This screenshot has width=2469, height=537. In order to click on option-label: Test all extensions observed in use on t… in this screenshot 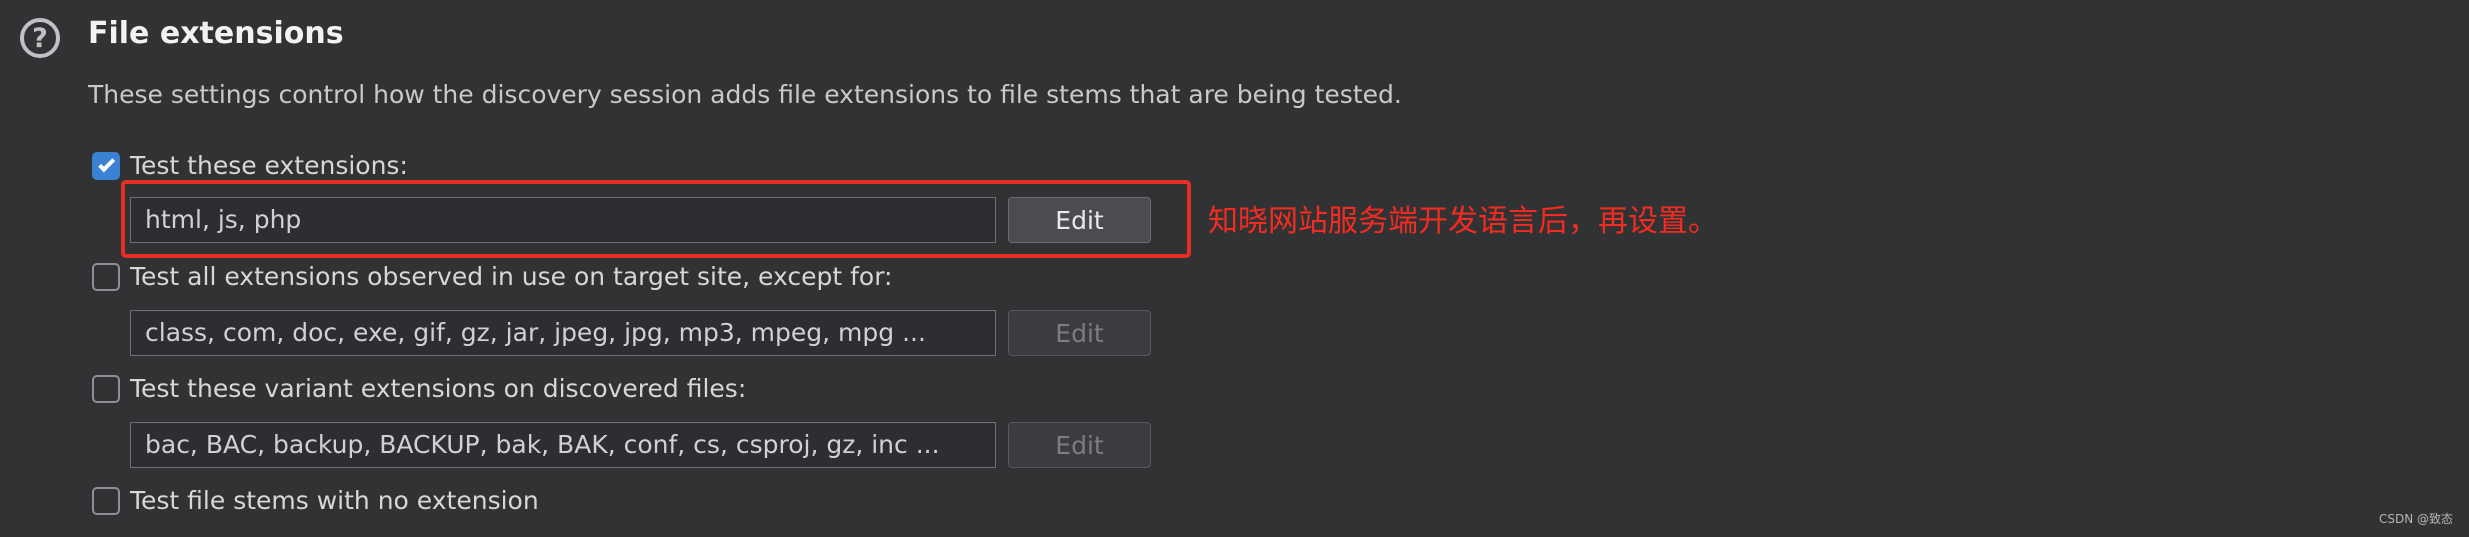, I will do `click(511, 276)`.